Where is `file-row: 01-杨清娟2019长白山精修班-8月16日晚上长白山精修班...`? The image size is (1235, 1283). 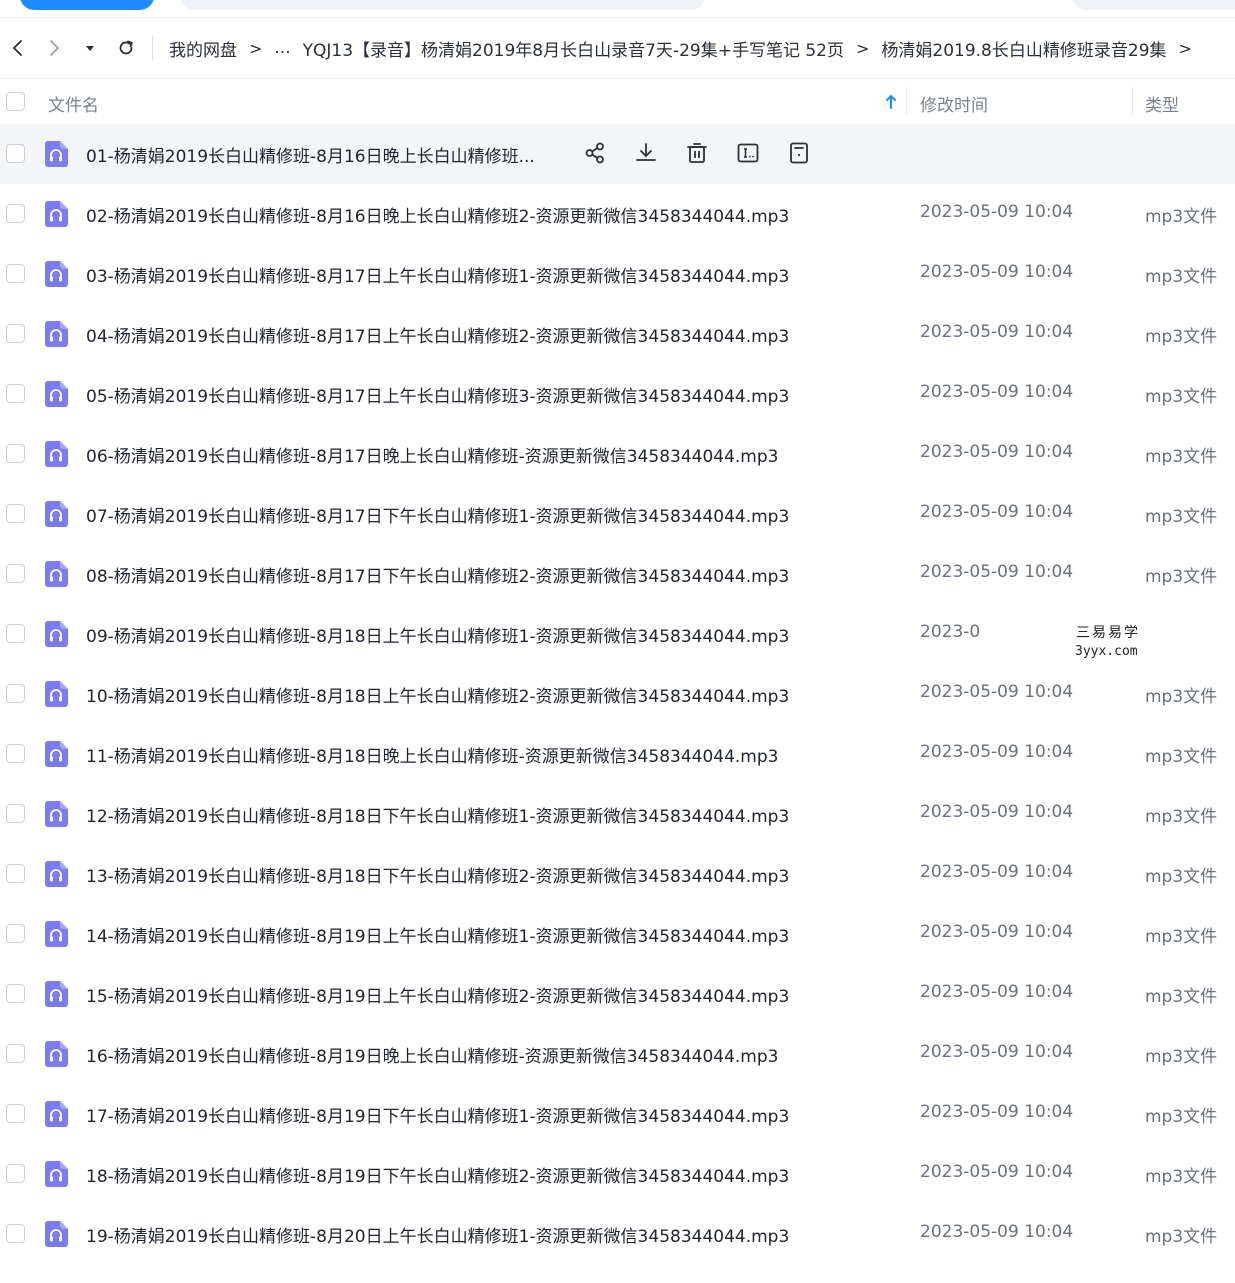
file-row: 01-杨清娟2019长白山精修班-8月16日晚上长白山精修班... is located at coordinates (617, 154).